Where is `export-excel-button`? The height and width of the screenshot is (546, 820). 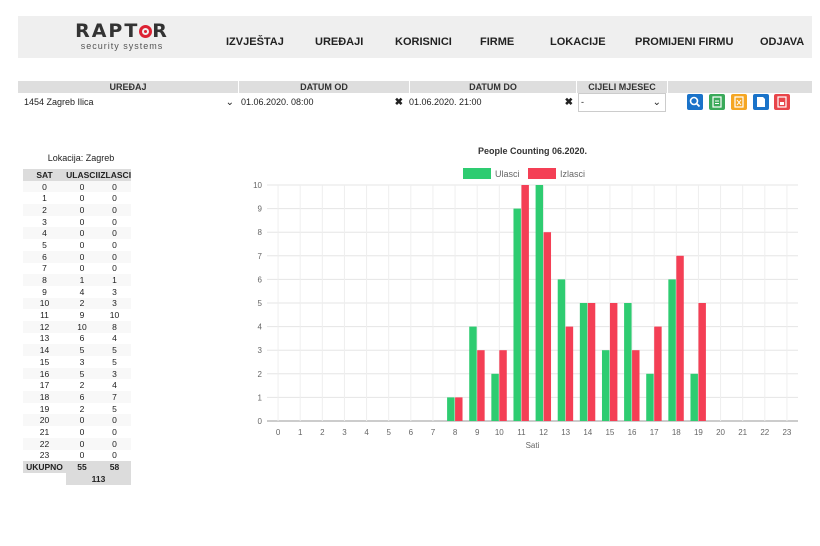 export-excel-button is located at coordinates (739, 102).